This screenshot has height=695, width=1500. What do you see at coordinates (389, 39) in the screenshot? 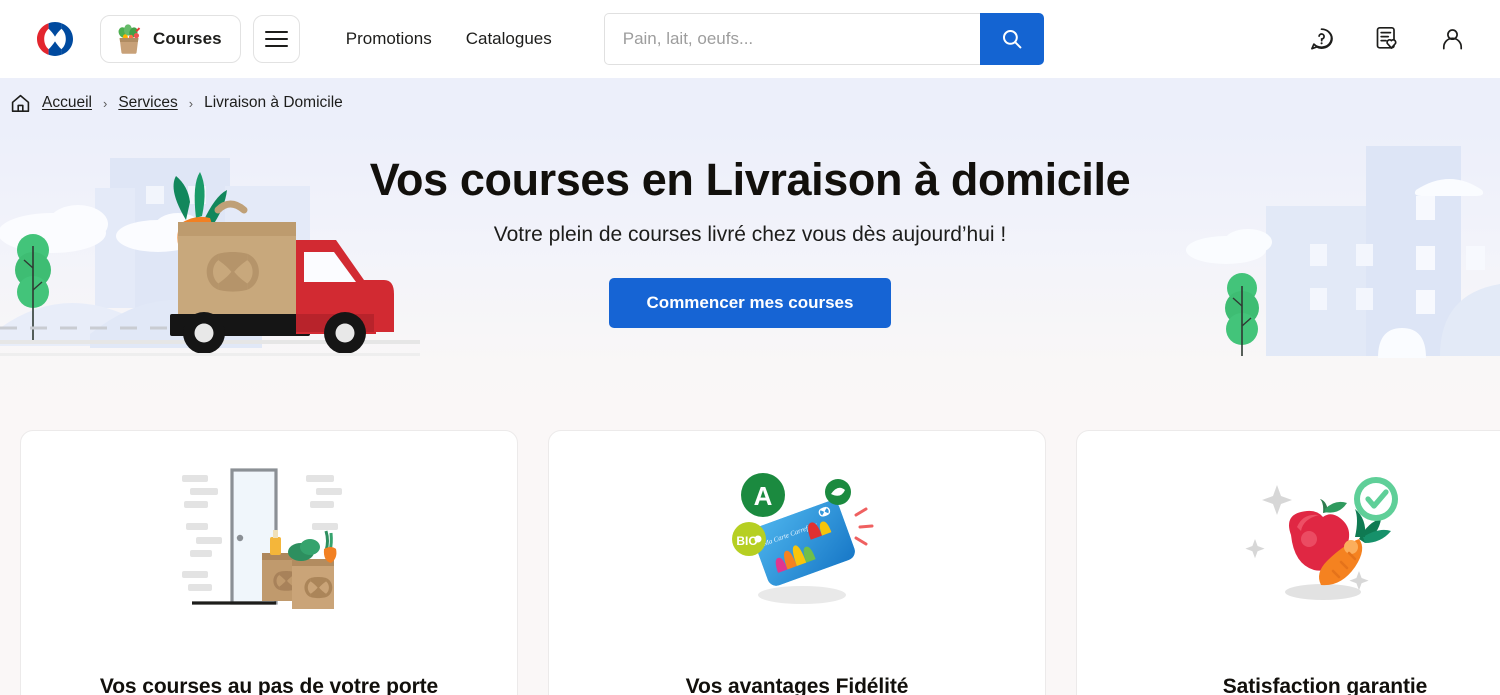
I see `nav-item-promotions: Promotions` at bounding box center [389, 39].